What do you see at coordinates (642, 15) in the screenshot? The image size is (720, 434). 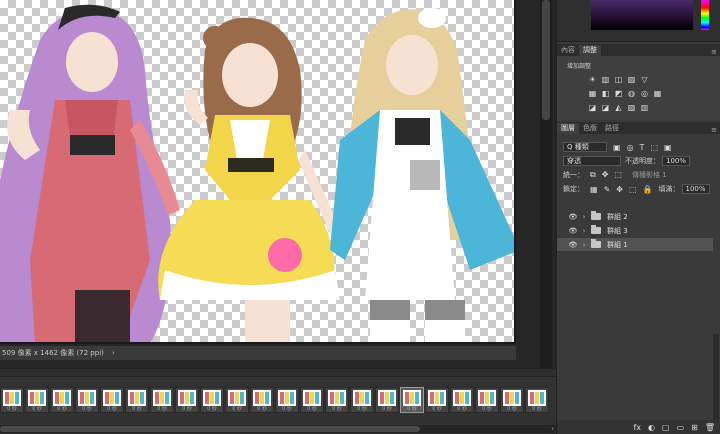 I see `color-picker-field` at bounding box center [642, 15].